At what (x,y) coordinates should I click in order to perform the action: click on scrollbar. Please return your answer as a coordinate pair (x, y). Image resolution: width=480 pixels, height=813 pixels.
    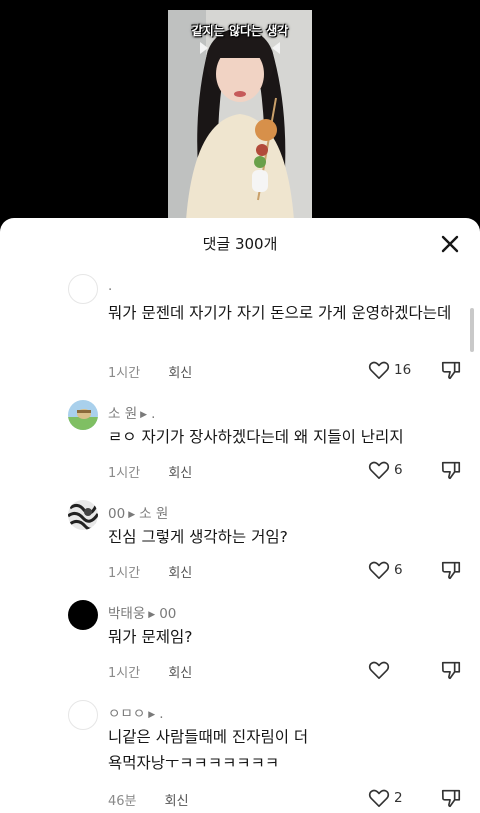
    Looking at the image, I should click on (472, 330).